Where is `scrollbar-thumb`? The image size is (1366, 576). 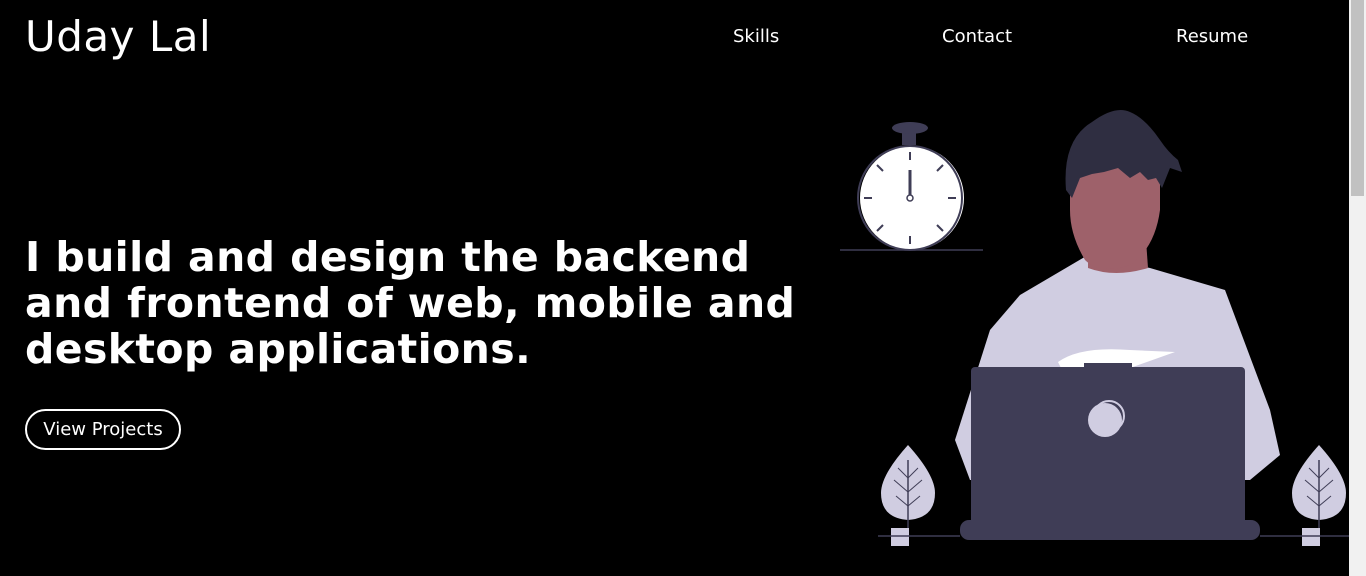
scrollbar-thumb is located at coordinates (1357, 98).